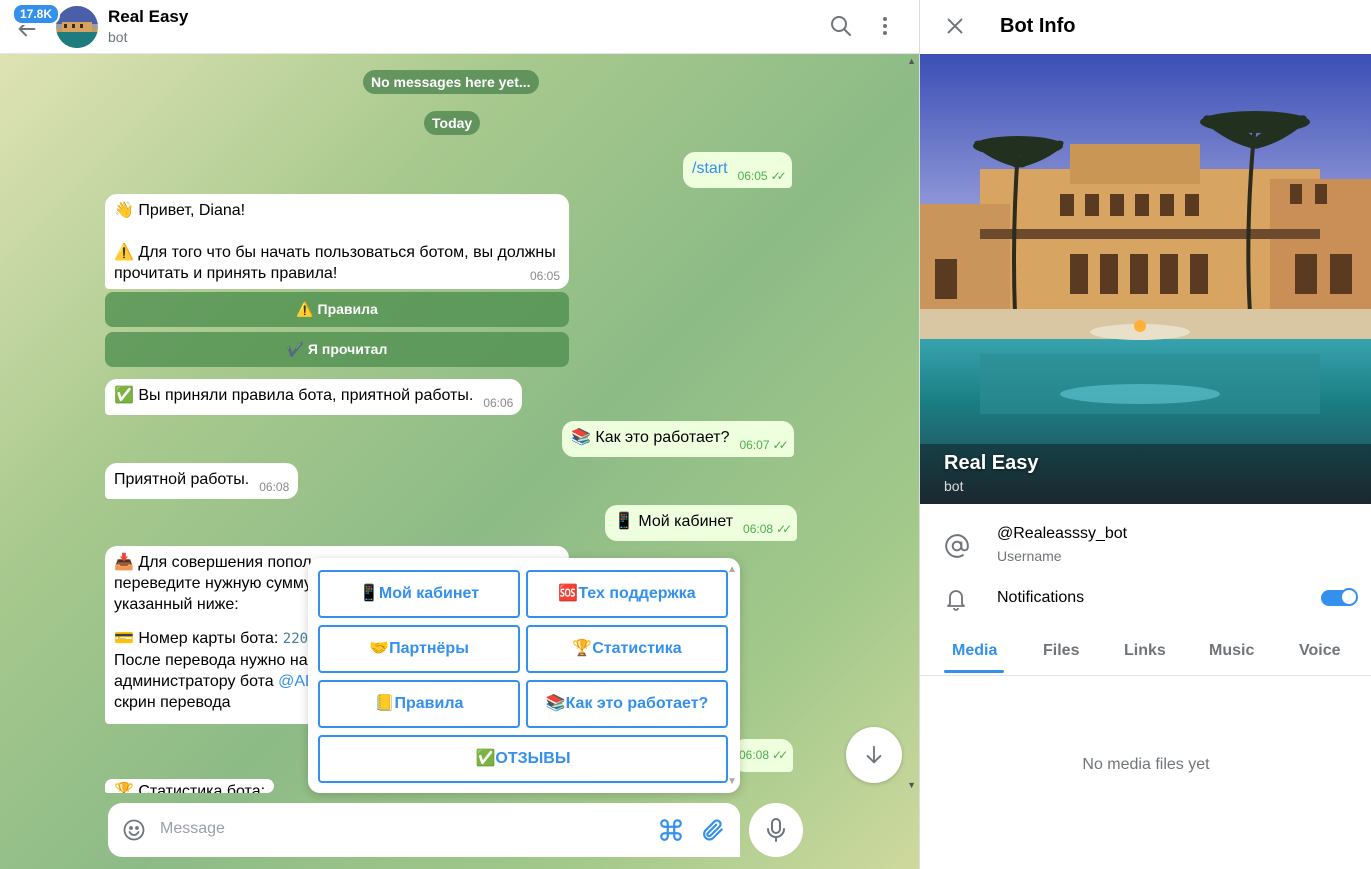  What do you see at coordinates (650, 437) in the screenshot?
I see `message-text: 📚 Как это работает?` at bounding box center [650, 437].